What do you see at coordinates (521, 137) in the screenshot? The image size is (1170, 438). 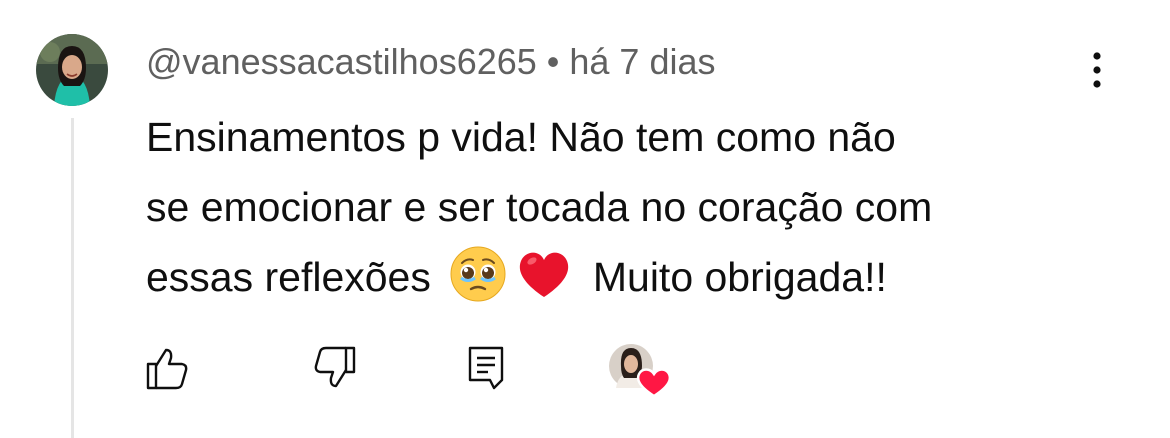 I see `comment-line-1: Ensinamentos p vida! Não tem como não` at bounding box center [521, 137].